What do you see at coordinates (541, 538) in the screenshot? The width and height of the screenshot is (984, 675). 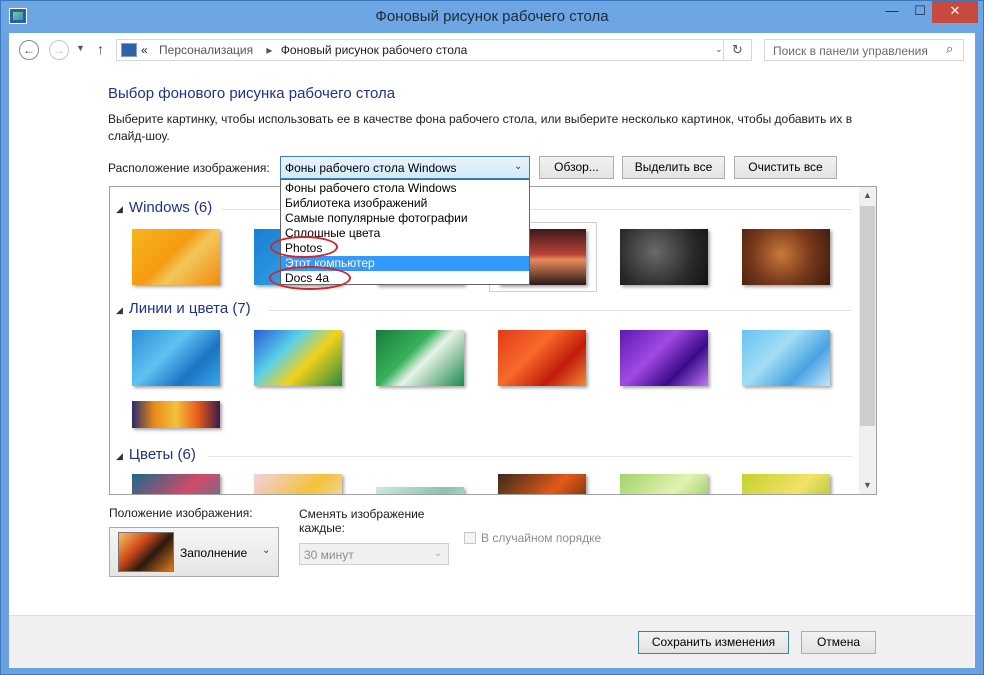 I see `shuffle-label: В случайном порядке` at bounding box center [541, 538].